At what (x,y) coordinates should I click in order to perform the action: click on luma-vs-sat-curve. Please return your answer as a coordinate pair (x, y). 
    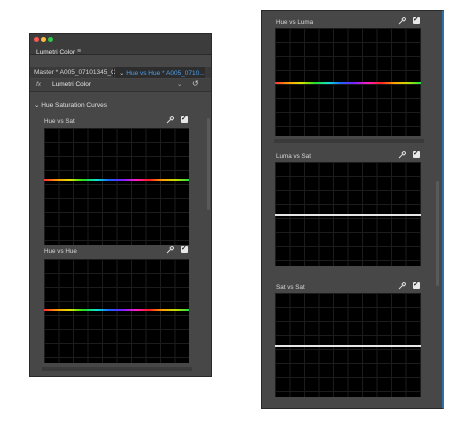
    Looking at the image, I should click on (348, 214).